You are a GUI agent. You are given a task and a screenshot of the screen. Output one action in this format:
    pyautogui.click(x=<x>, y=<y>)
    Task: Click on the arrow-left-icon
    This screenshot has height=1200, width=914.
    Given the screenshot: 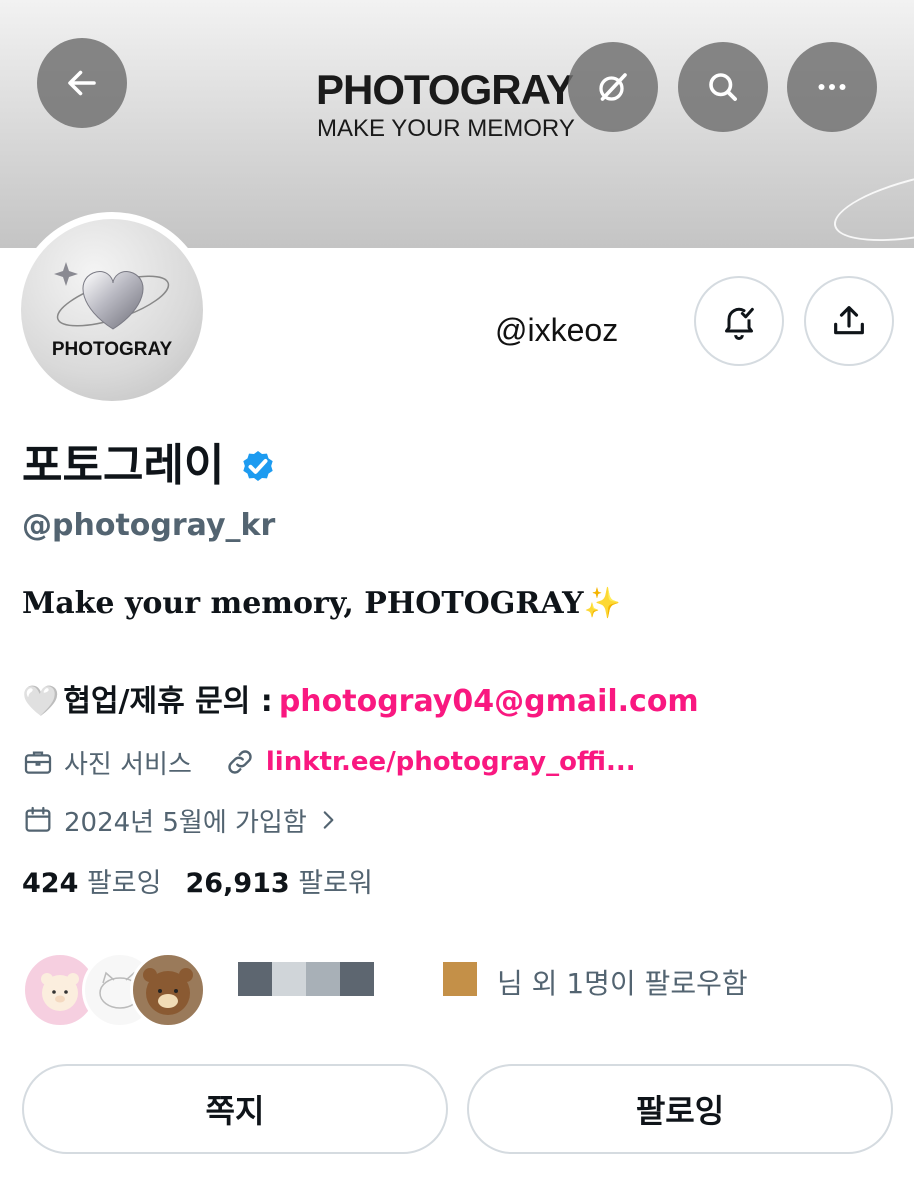 What is the action you would take?
    pyautogui.click(x=82, y=83)
    